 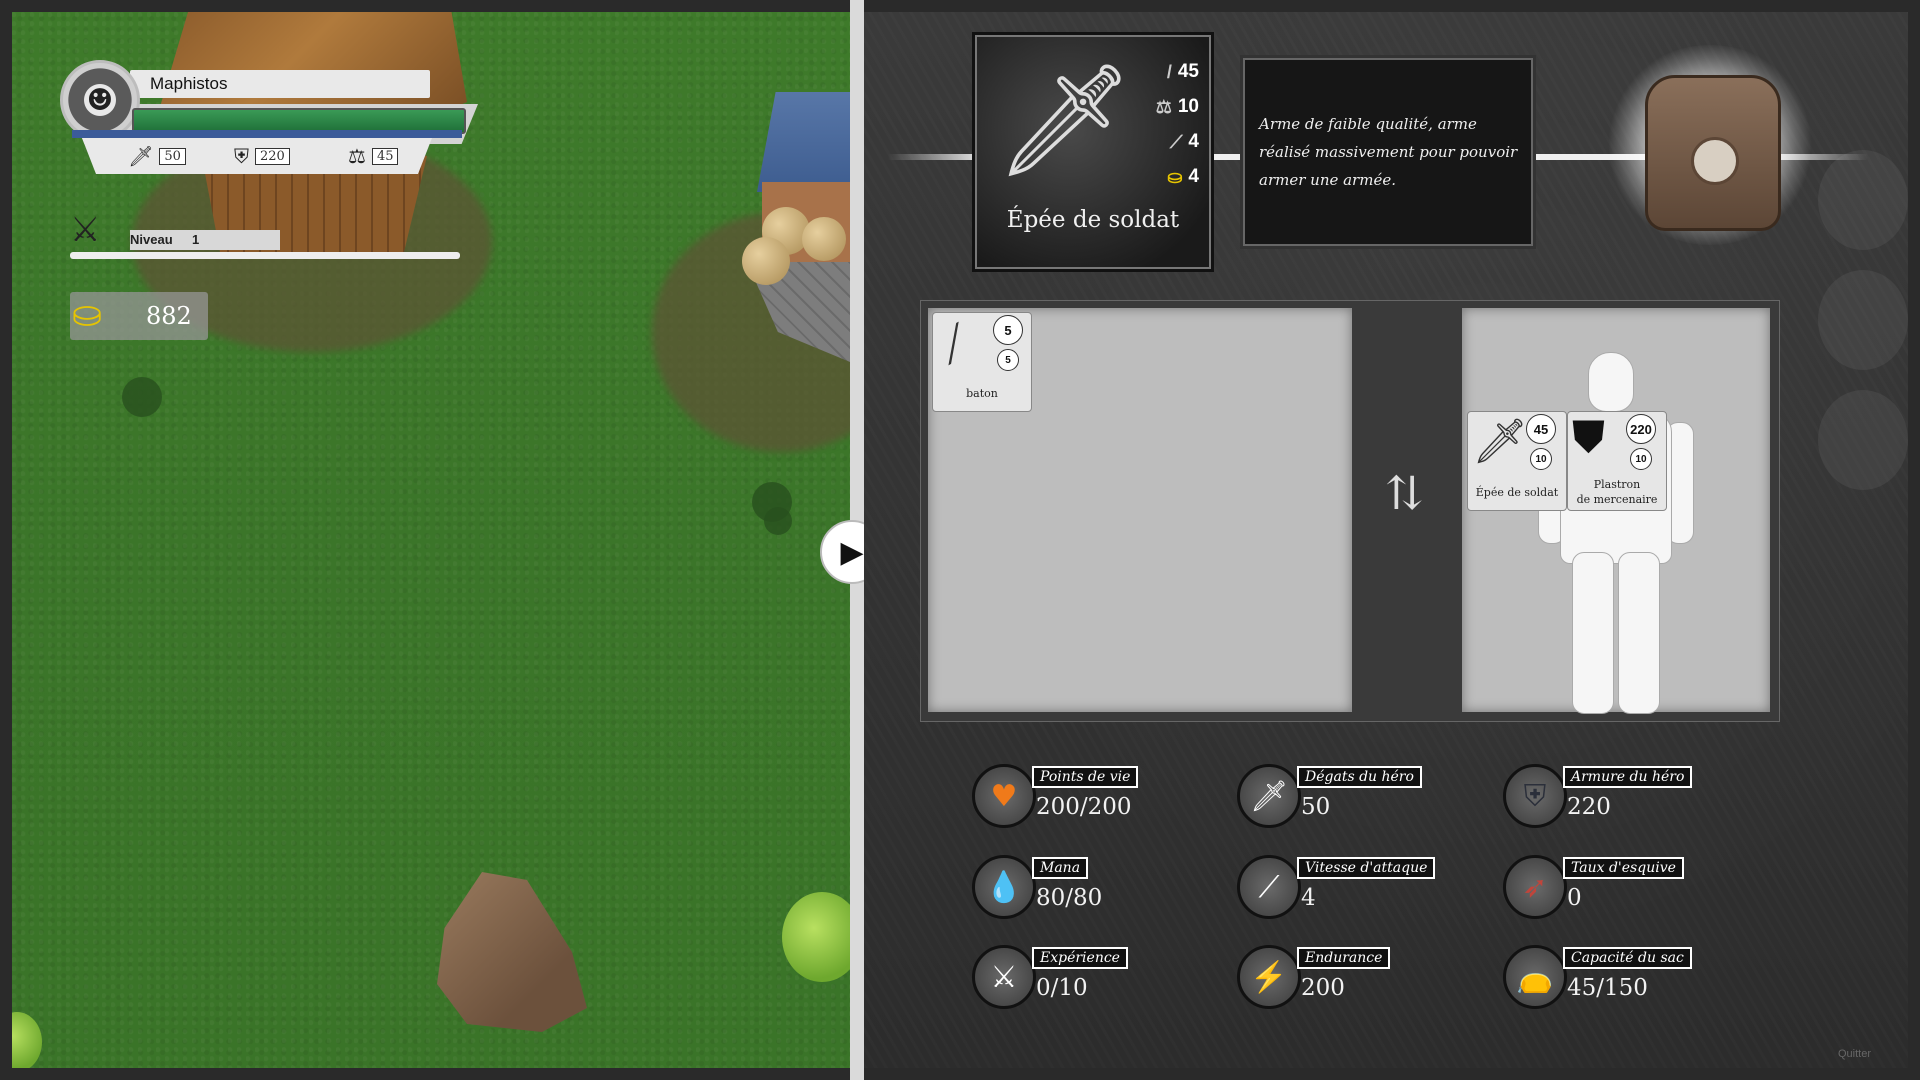 I want to click on item-name: Épée de soldat, so click(x=1093, y=220).